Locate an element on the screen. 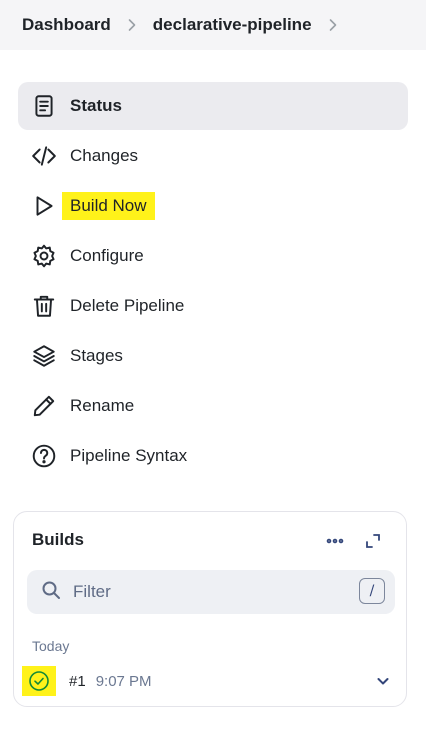 This screenshot has width=426, height=736. nav-item-build-now: Build Now is located at coordinates (213, 206).